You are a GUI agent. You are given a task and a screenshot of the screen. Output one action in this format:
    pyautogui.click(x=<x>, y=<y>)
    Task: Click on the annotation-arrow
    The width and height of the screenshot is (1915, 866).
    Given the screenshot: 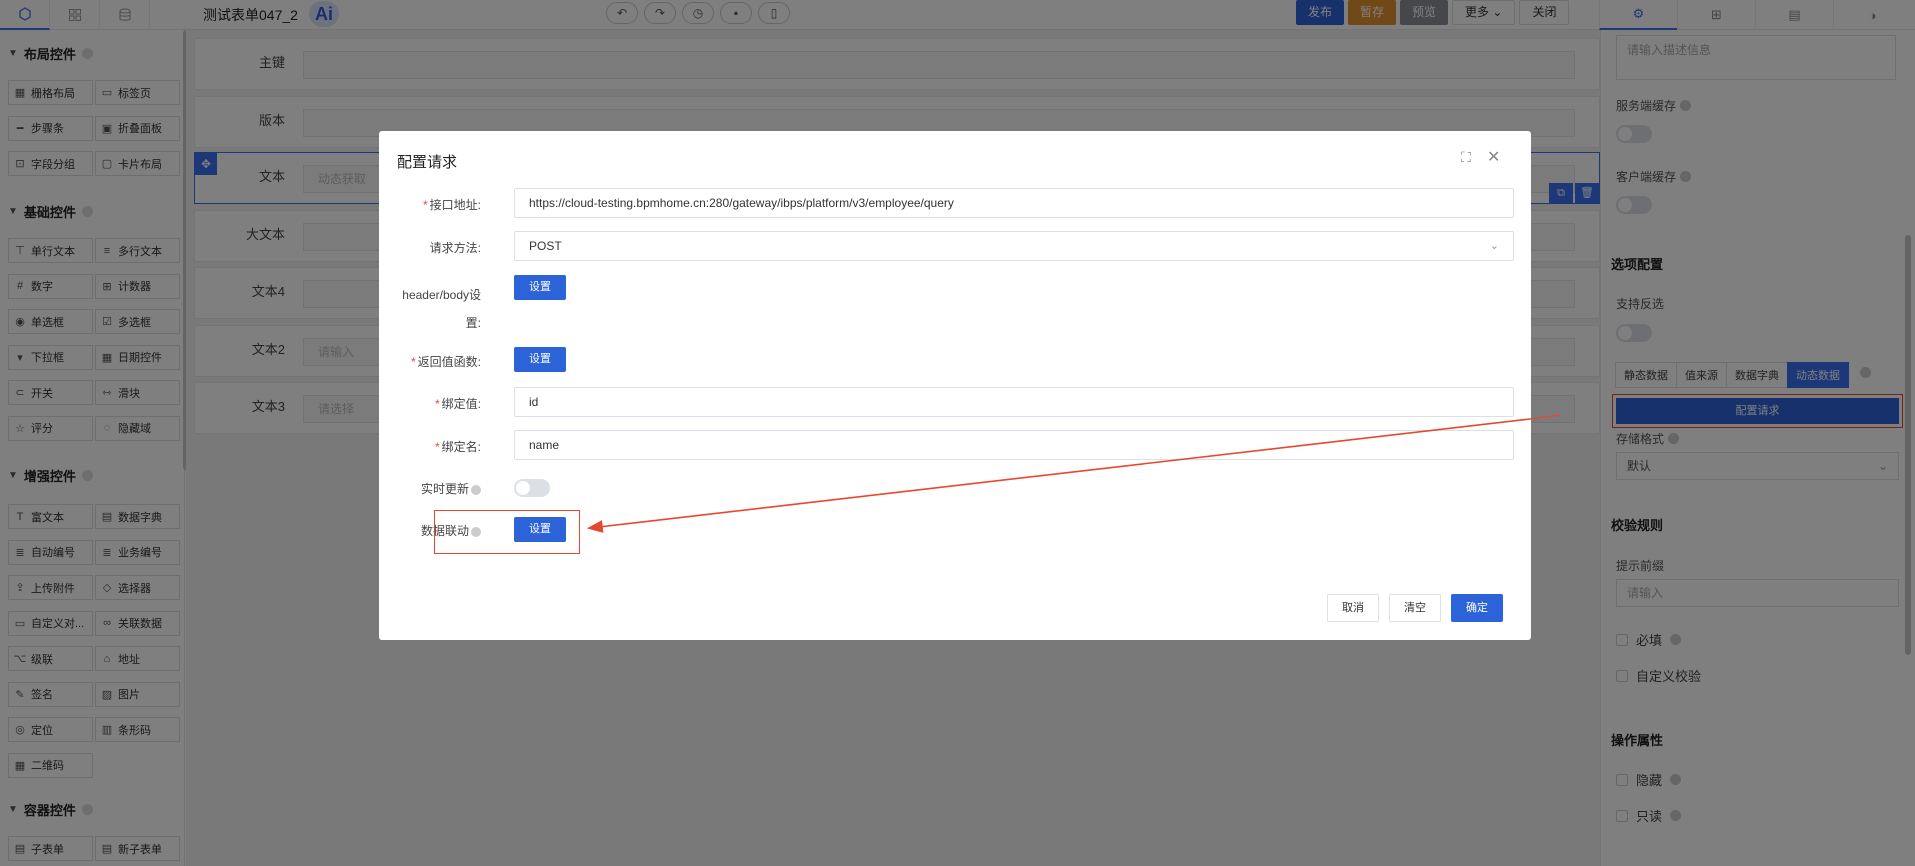 What is the action you would take?
    pyautogui.click(x=1073, y=473)
    